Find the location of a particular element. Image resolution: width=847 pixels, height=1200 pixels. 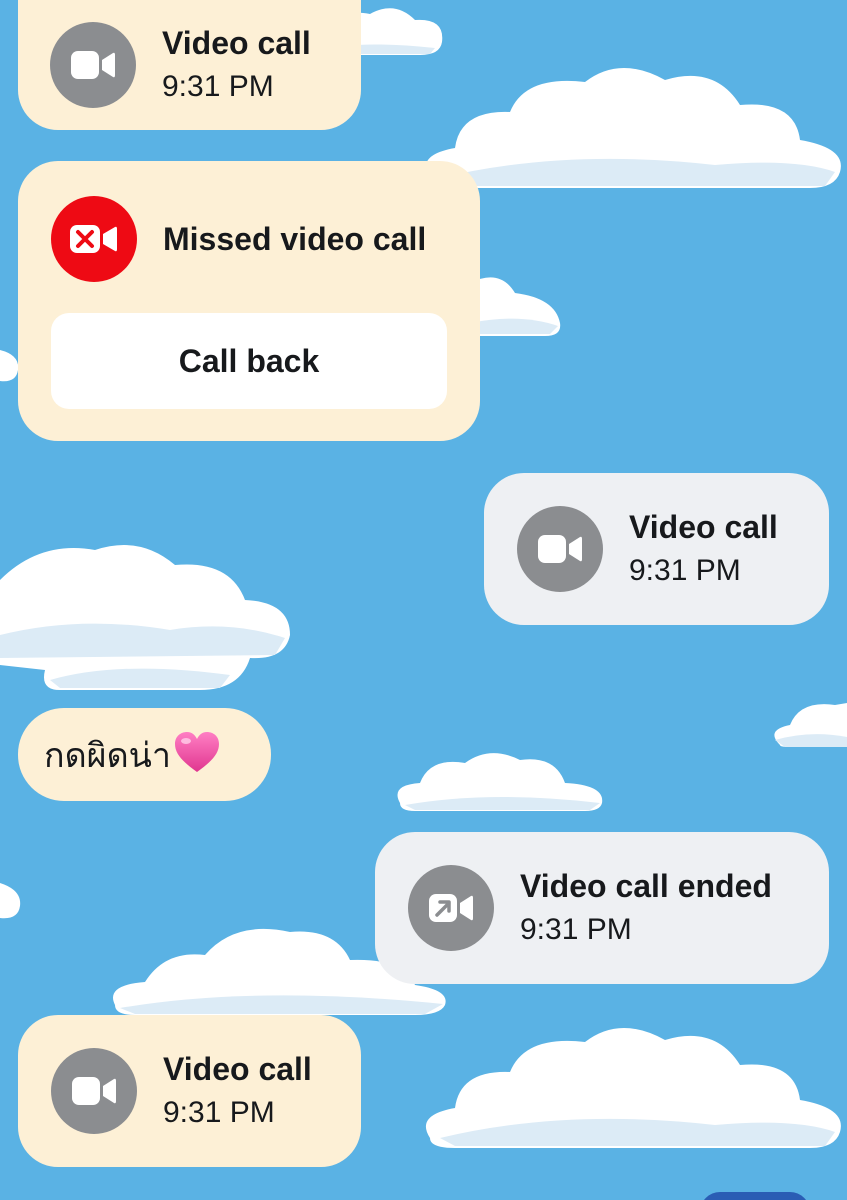

text-message-bubble: กดผิดน่า is located at coordinates (144, 754).